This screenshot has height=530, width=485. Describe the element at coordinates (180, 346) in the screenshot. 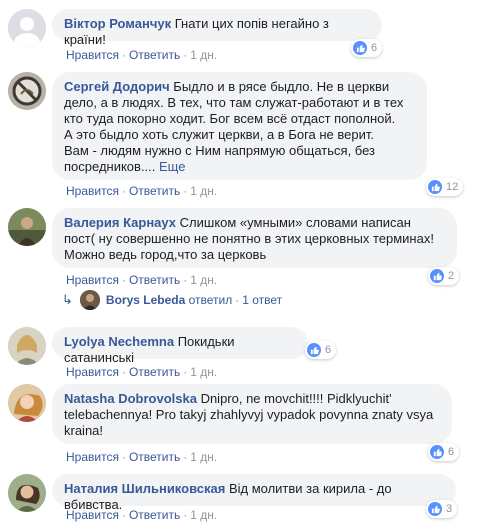

I see `comment-bubble: Lyolya Nechemna Покидьки сатанинські` at that location.